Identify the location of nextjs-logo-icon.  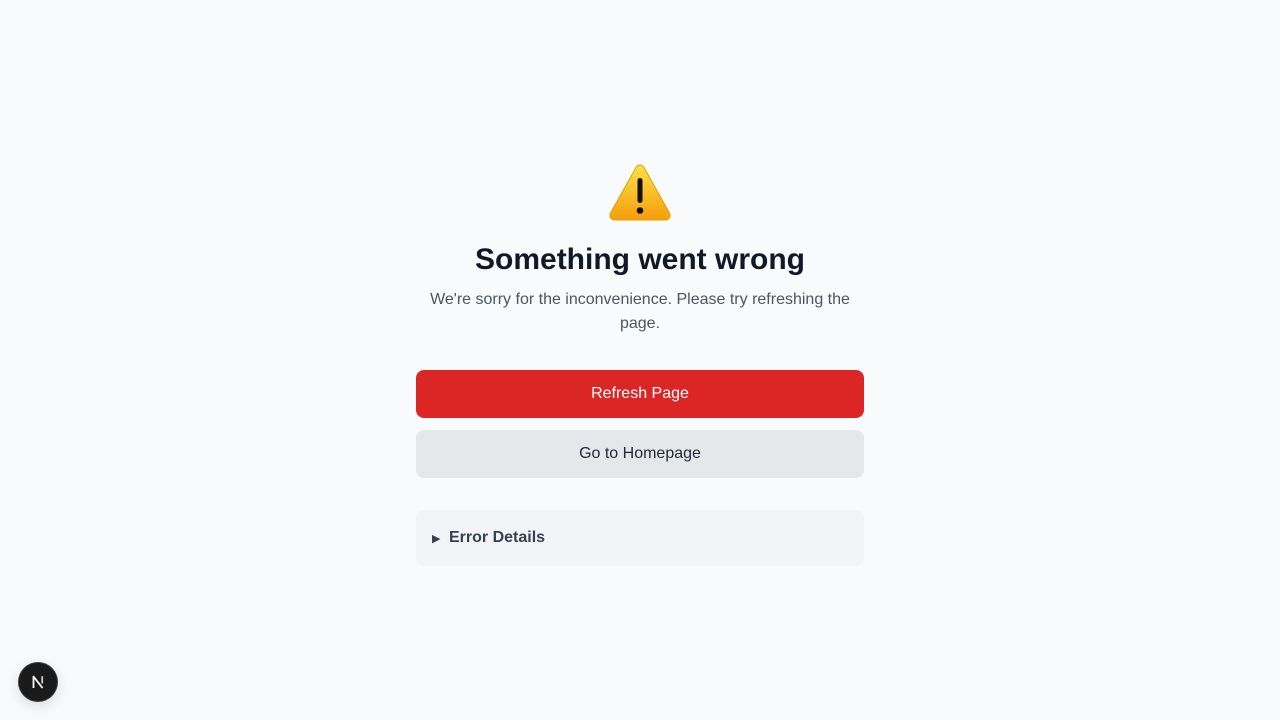
(38, 682).